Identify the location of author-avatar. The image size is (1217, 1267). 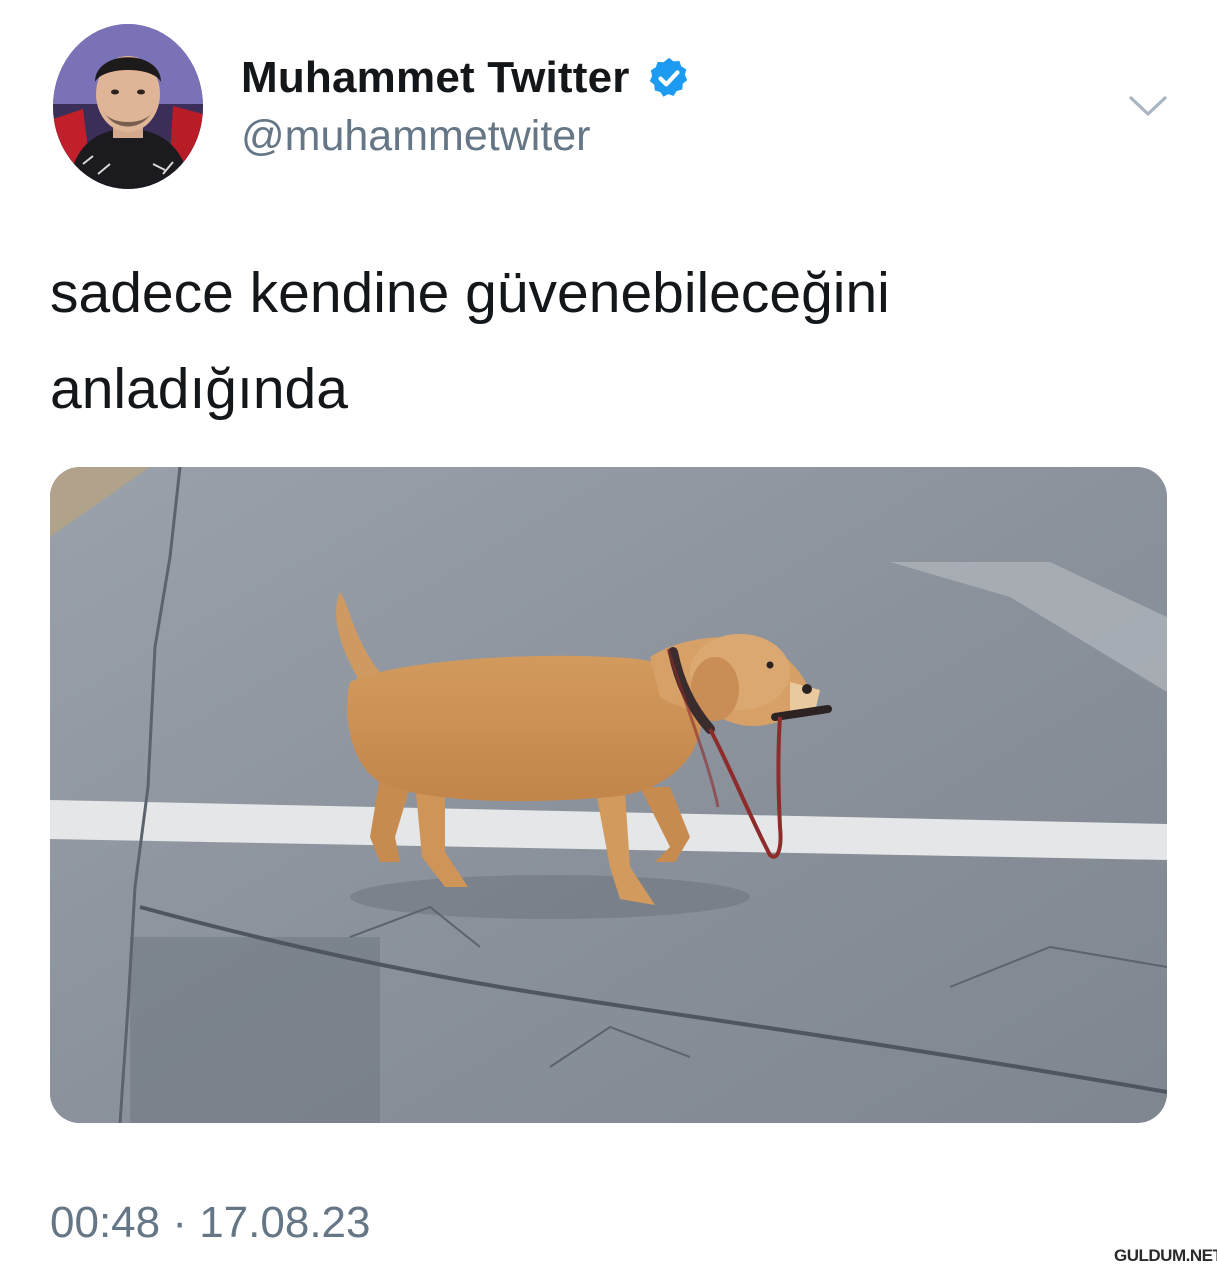
(128, 106).